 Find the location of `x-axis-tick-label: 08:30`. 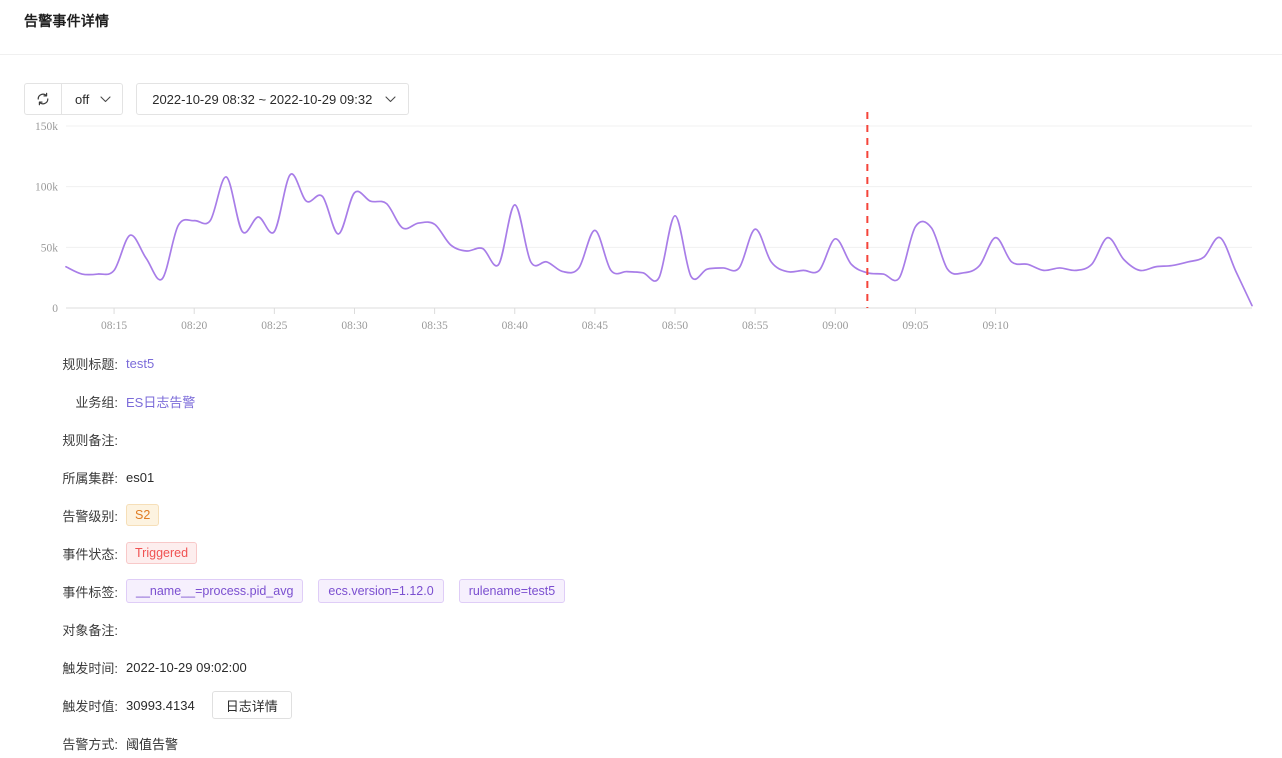

x-axis-tick-label: 08:30 is located at coordinates (354, 326).